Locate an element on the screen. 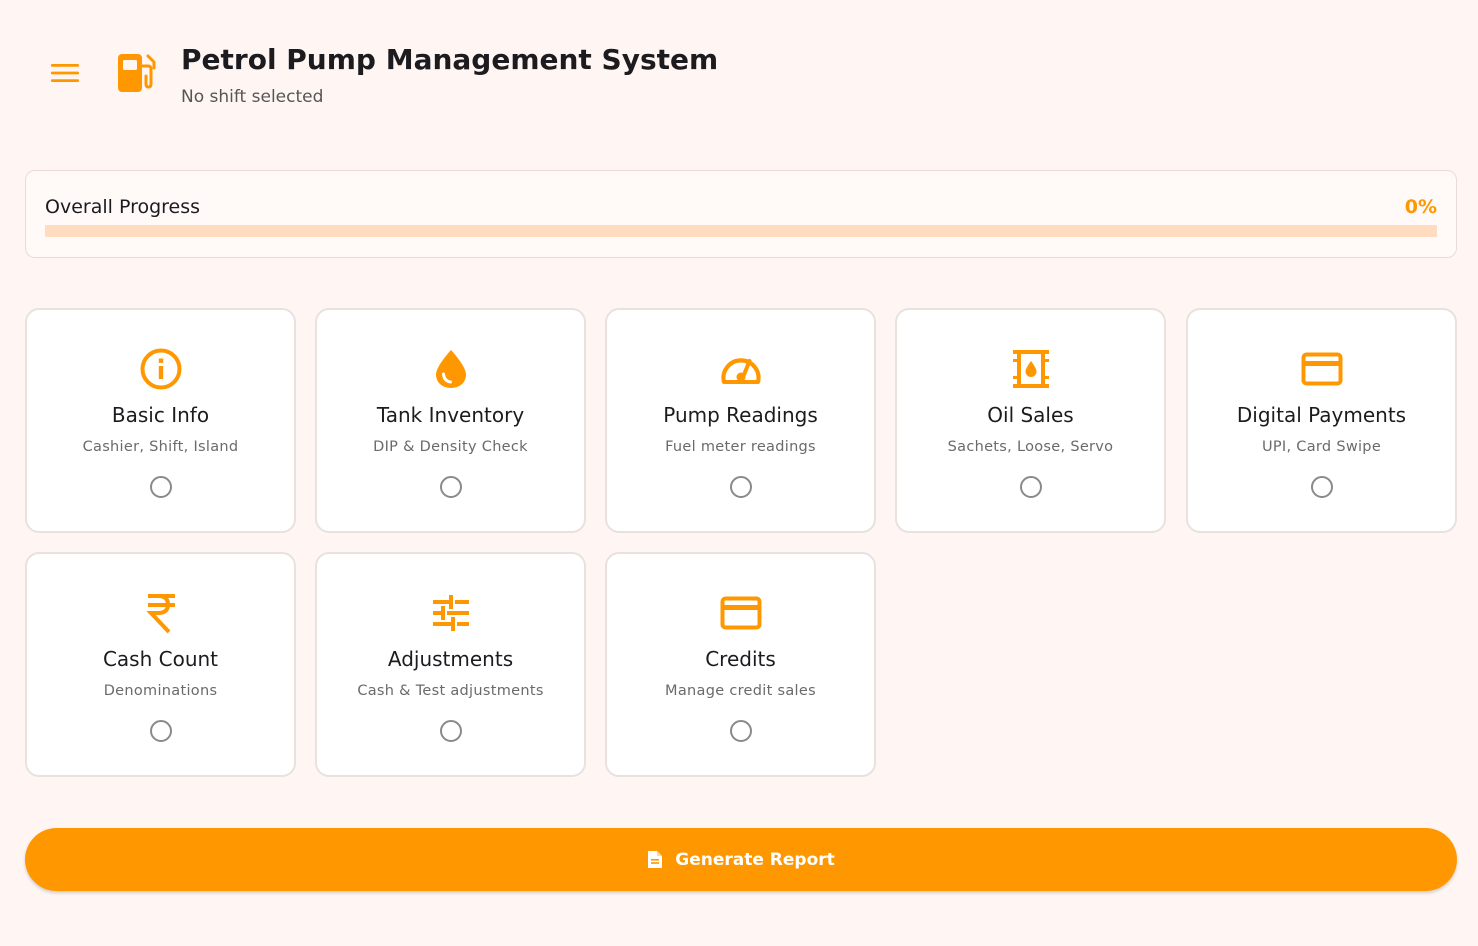 The width and height of the screenshot is (1478, 946). card-title: Tank Inventory is located at coordinates (450, 415).